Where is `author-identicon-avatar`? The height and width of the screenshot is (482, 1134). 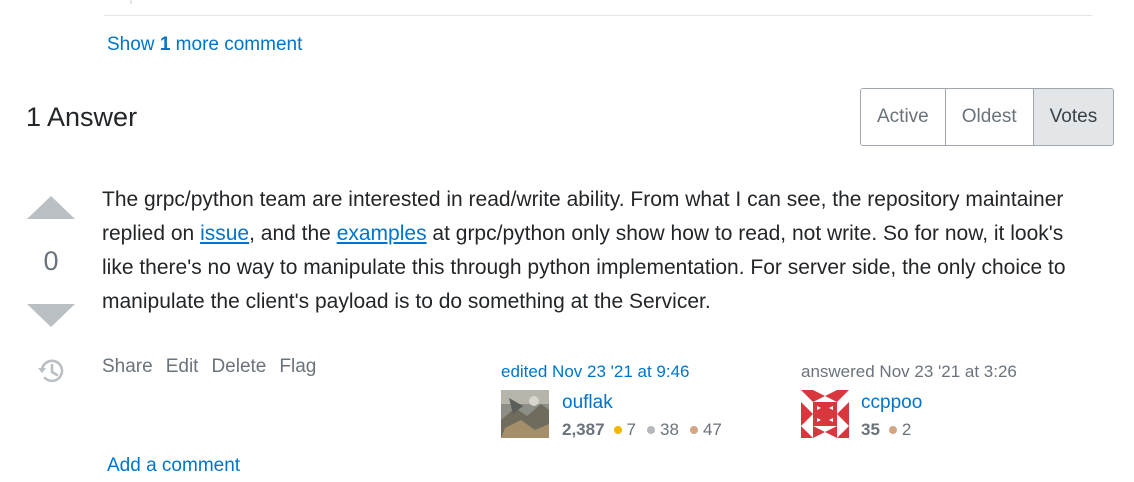 author-identicon-avatar is located at coordinates (825, 414).